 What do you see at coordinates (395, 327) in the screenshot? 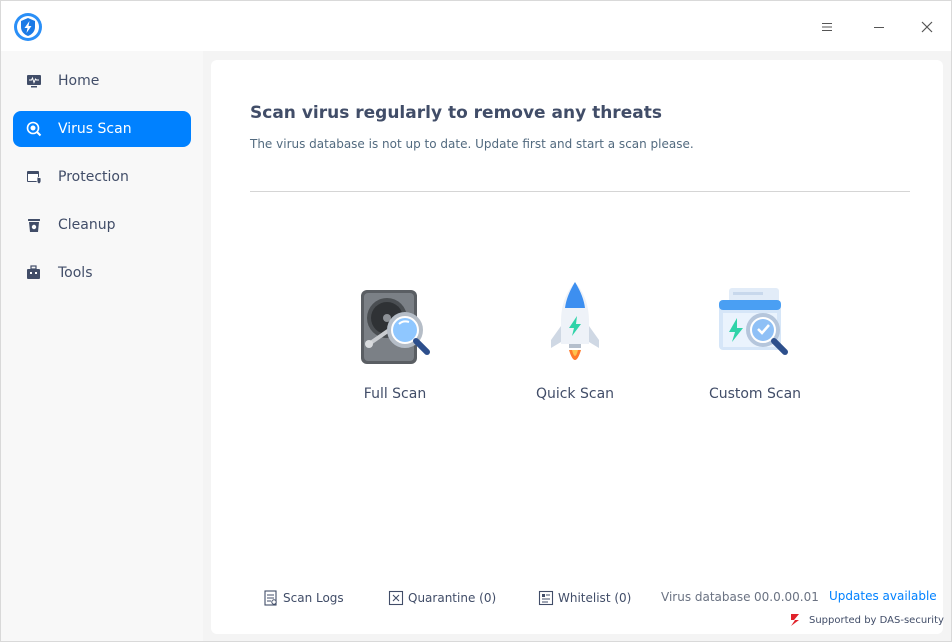
I see `hard-drive-magnifier-icon` at bounding box center [395, 327].